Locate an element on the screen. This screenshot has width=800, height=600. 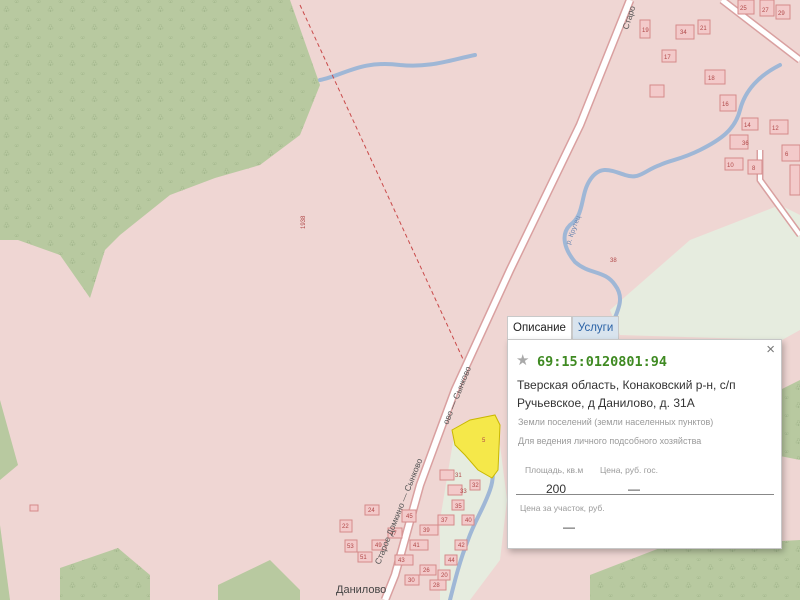
svg-text: 14 is located at coordinates (747, 126).